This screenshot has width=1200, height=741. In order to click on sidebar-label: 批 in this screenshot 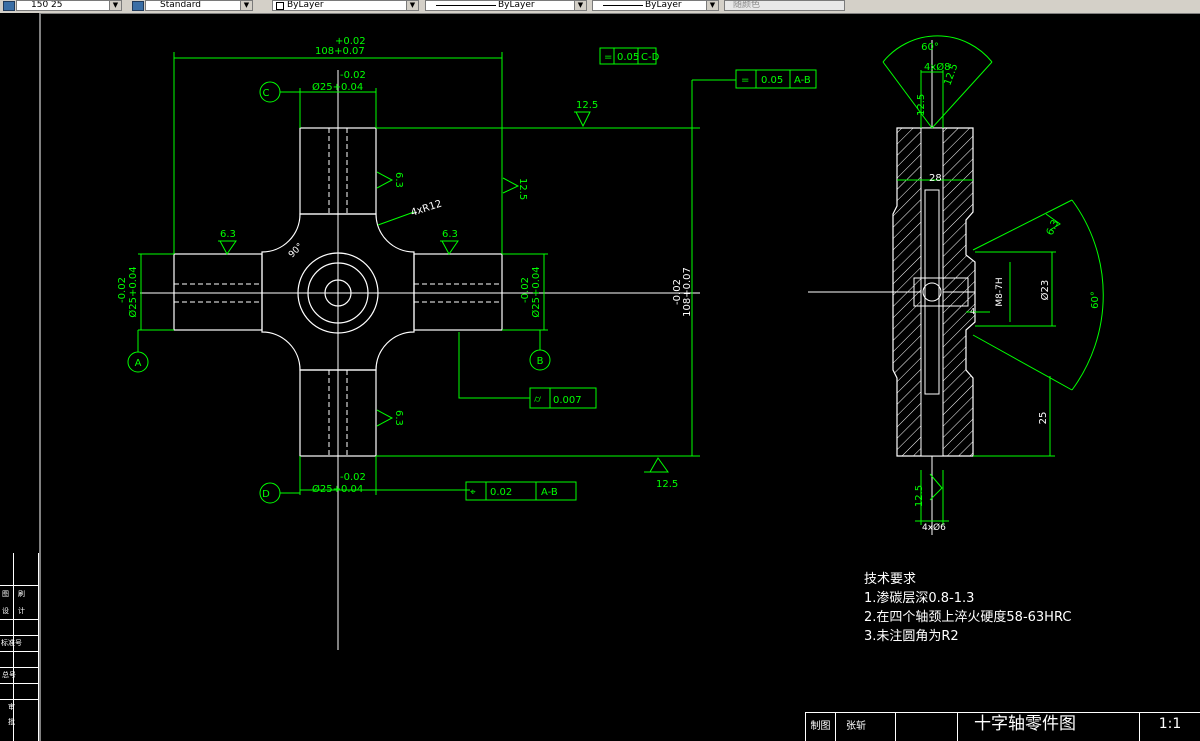, I will do `click(11, 722)`.